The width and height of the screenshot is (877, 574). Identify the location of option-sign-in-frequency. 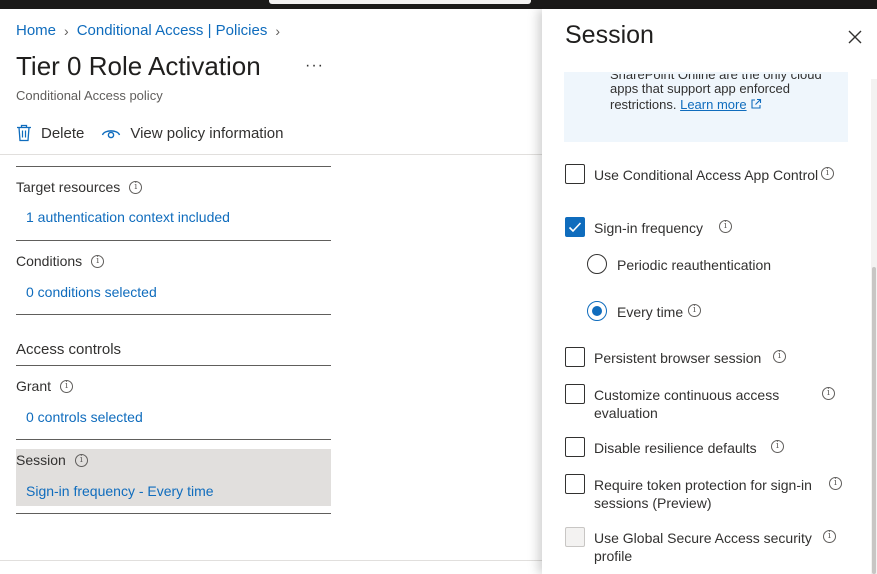
(575, 227).